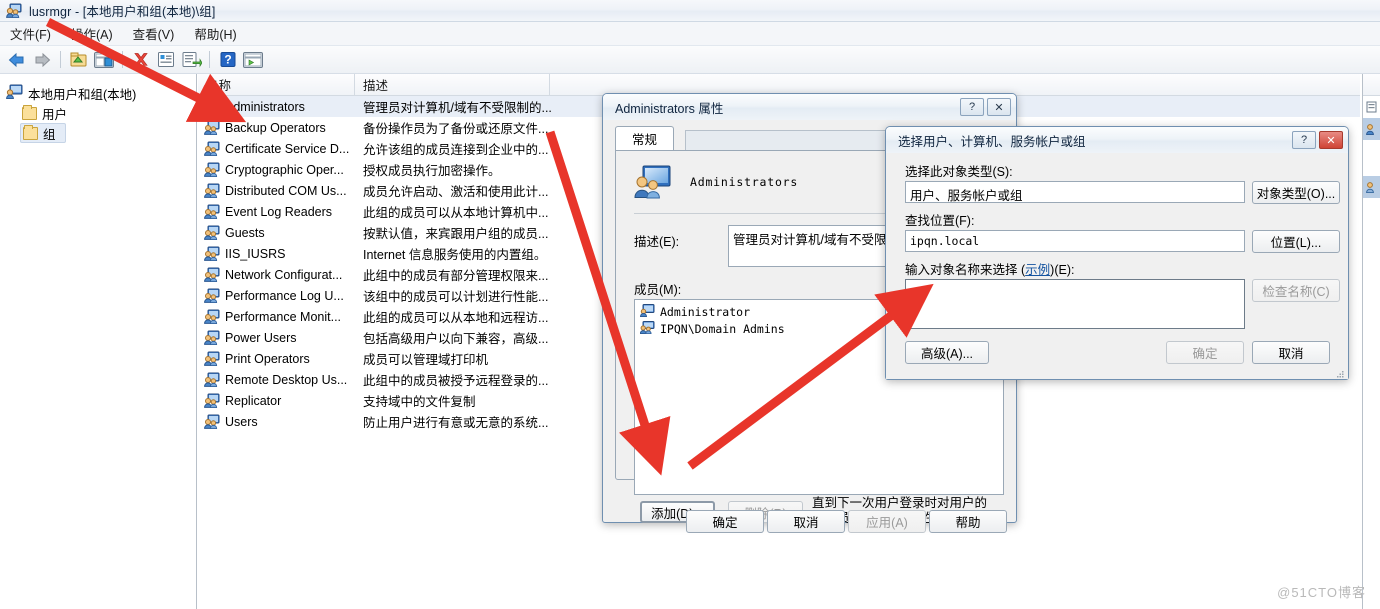 Image resolution: width=1380 pixels, height=609 pixels. Describe the element at coordinates (104, 60) in the screenshot. I see `show-hide-tree-icon` at that location.